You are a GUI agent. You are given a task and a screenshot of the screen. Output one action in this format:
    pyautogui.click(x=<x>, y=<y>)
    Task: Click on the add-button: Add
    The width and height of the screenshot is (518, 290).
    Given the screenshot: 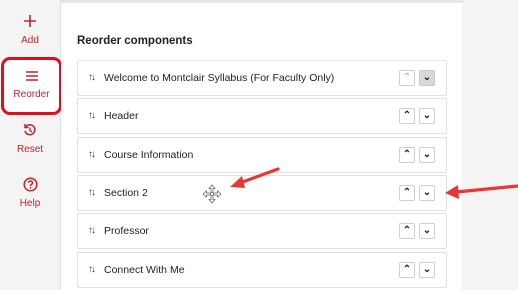 What is the action you would take?
    pyautogui.click(x=30, y=30)
    